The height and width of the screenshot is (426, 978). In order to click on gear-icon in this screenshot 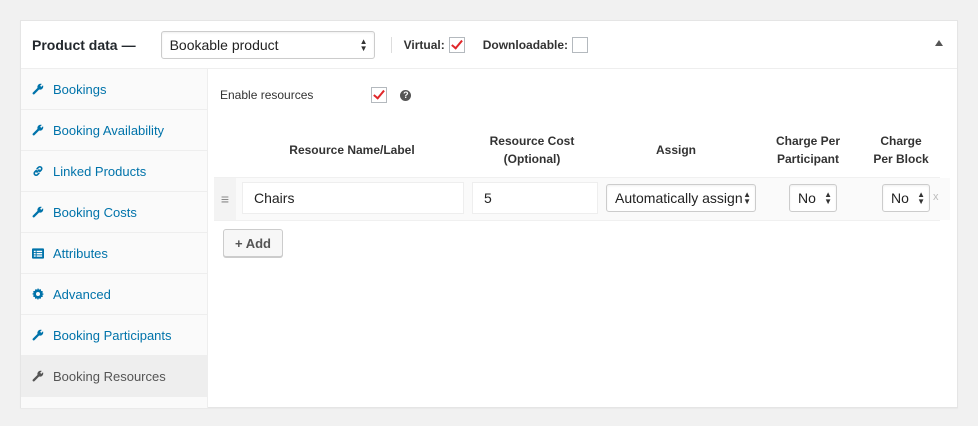, I will do `click(38, 294)`.